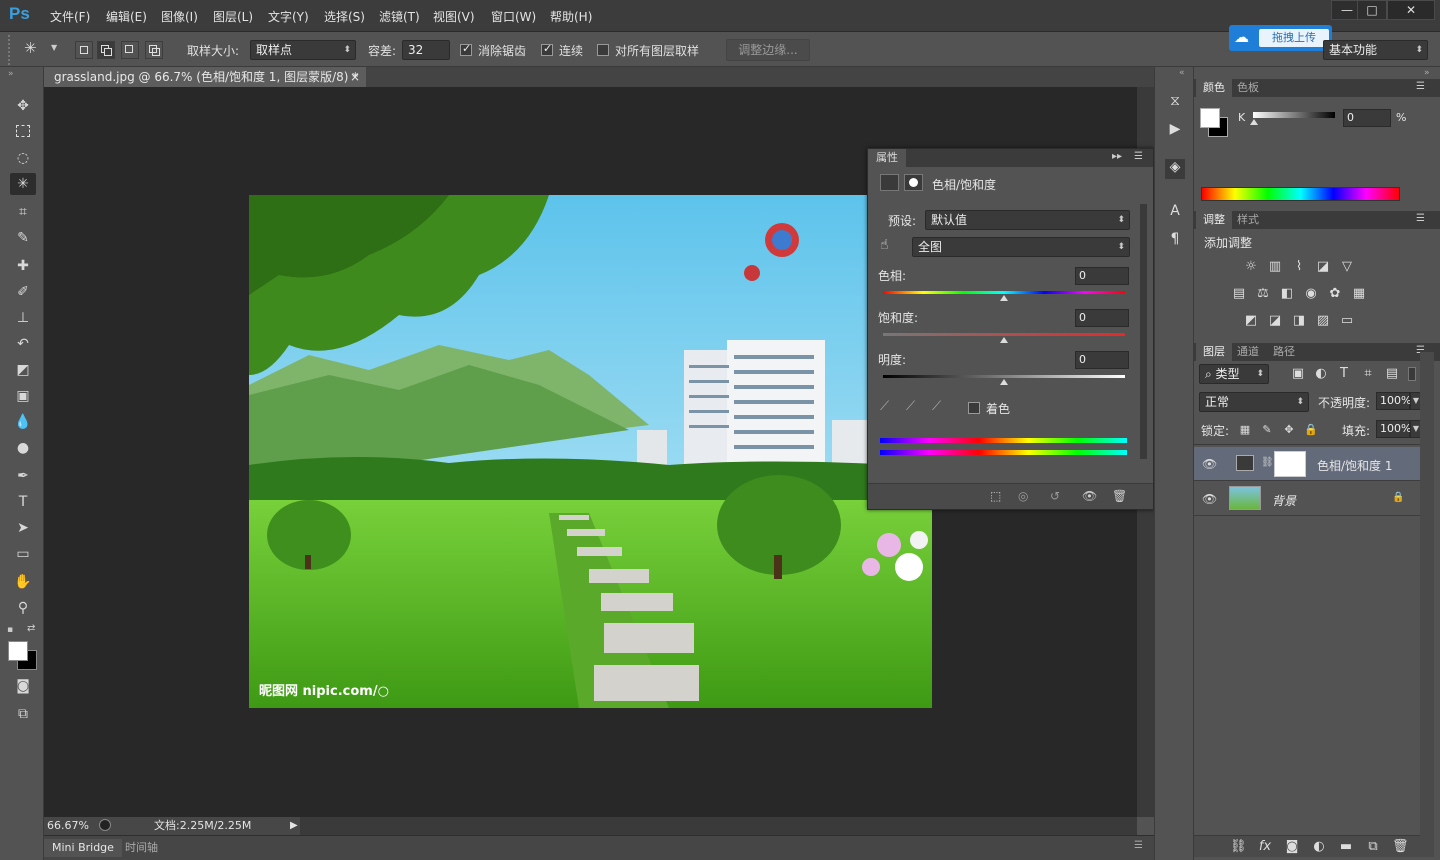 The image size is (1440, 860). I want to click on panel-menu-icon: ☰, so click(1420, 218).